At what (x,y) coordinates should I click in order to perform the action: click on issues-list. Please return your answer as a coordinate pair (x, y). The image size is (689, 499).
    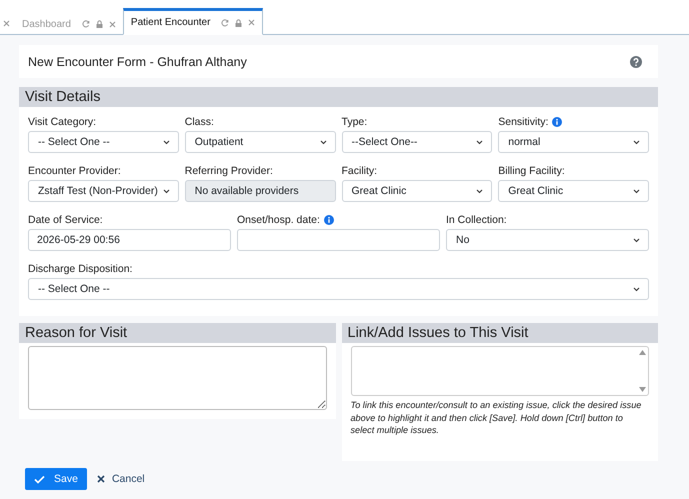
    Looking at the image, I should click on (499, 371).